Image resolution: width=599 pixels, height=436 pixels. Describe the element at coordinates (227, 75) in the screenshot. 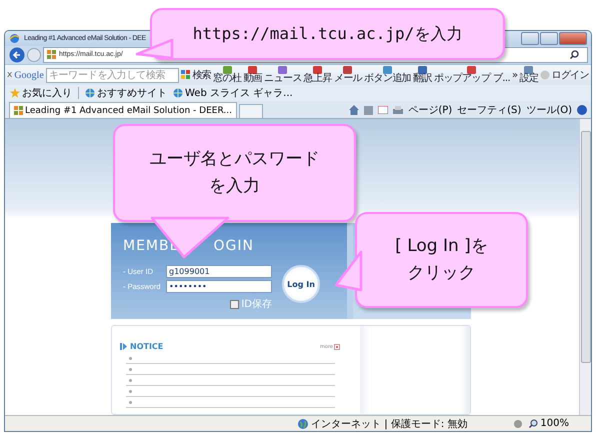

I see `toolbar-button: 窓の杜` at that location.